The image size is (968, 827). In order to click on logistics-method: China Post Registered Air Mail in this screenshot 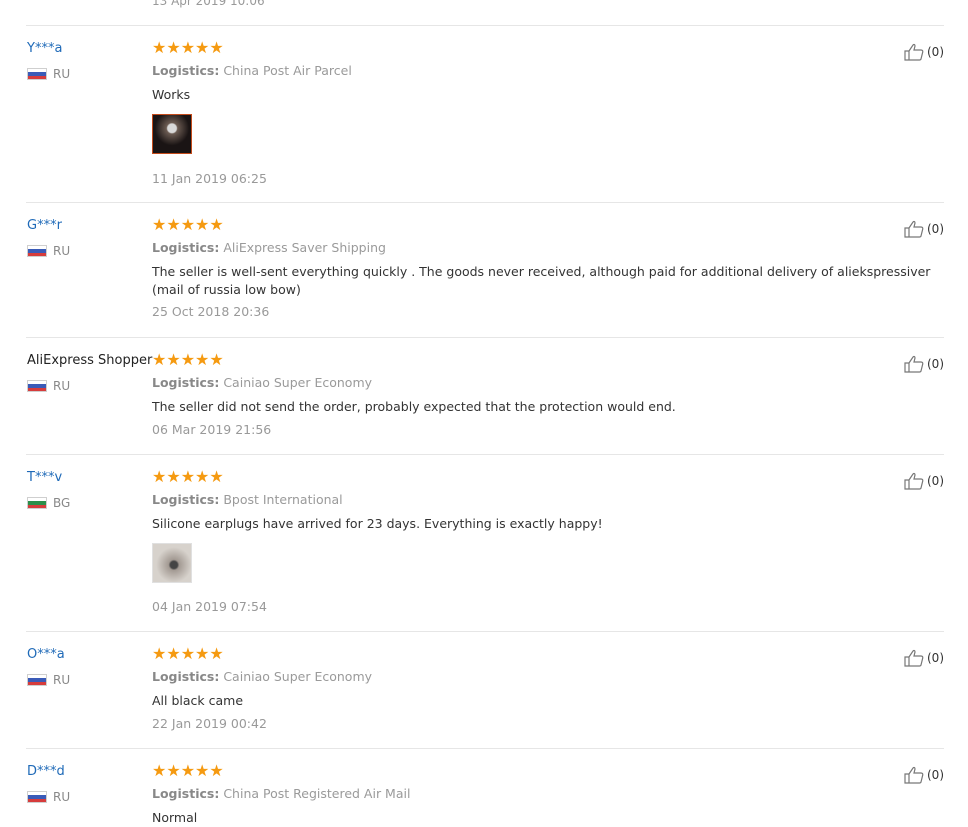, I will do `click(317, 793)`.